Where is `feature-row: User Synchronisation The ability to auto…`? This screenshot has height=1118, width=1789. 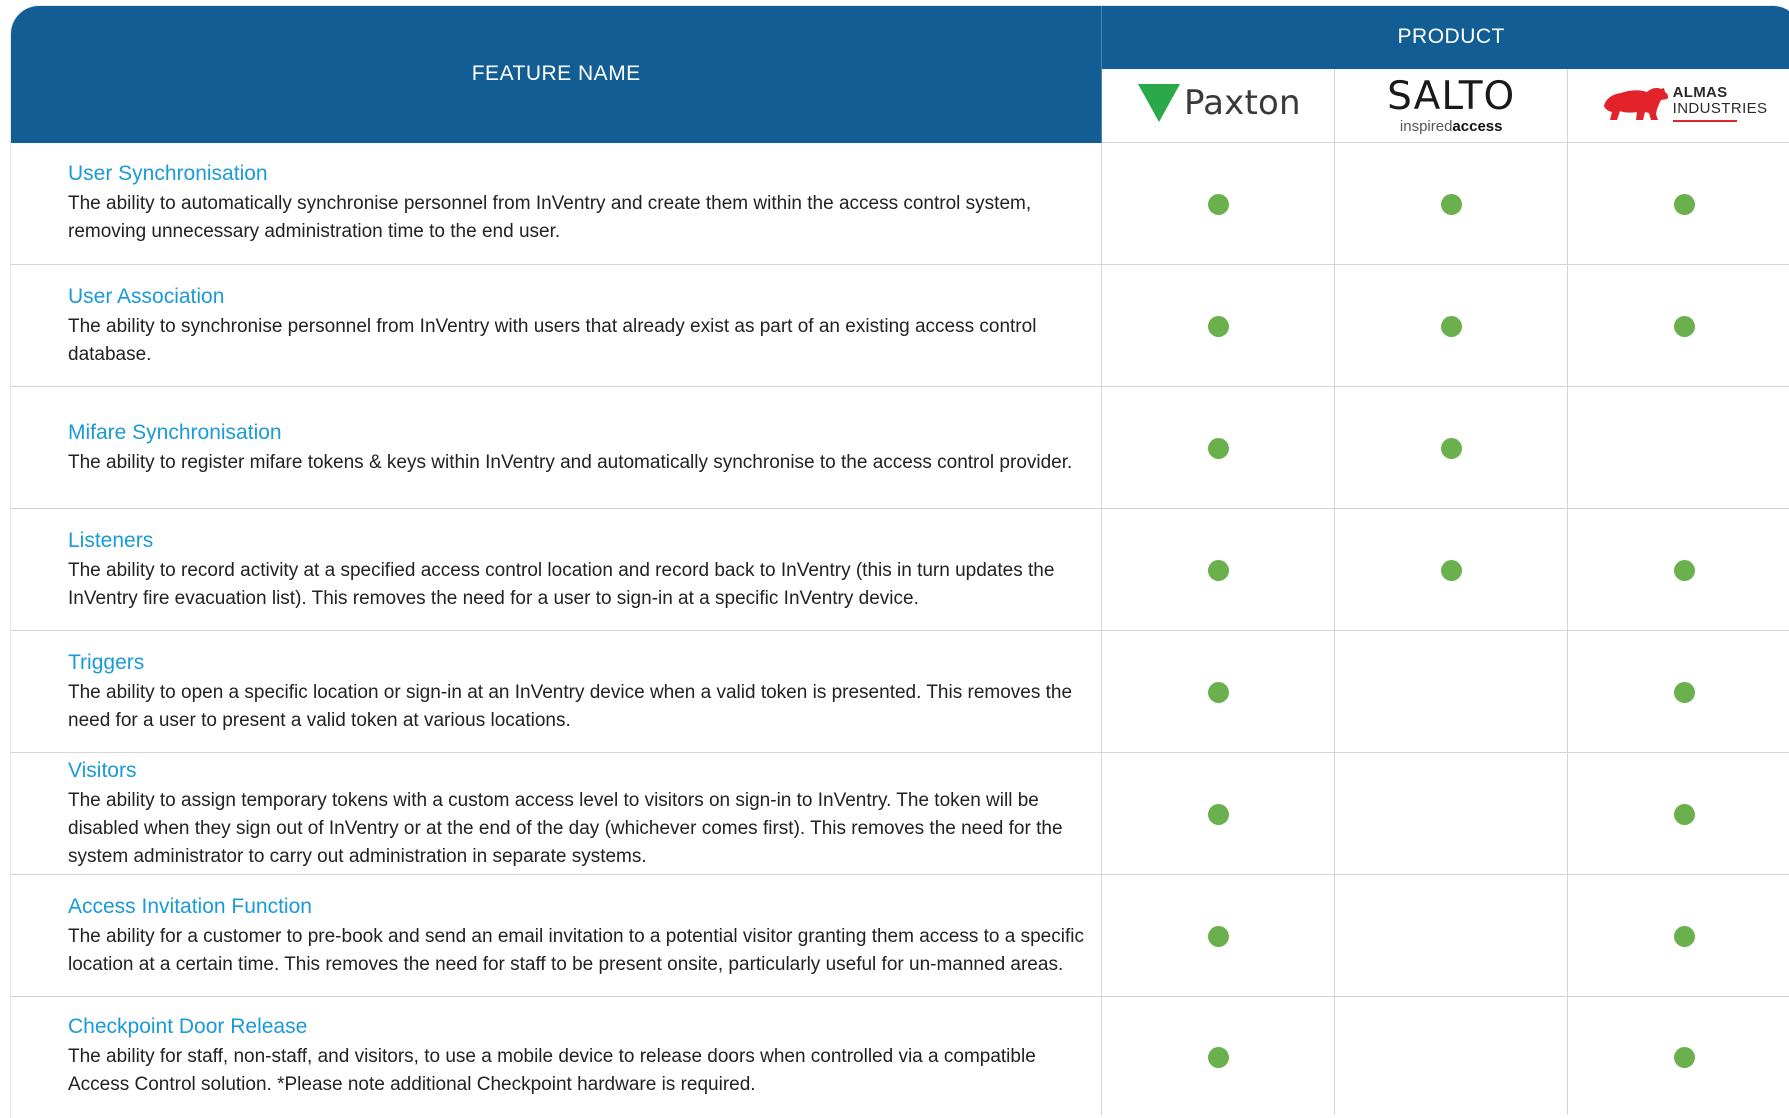 feature-row: User Synchronisation The ability to auto… is located at coordinates (900, 203).